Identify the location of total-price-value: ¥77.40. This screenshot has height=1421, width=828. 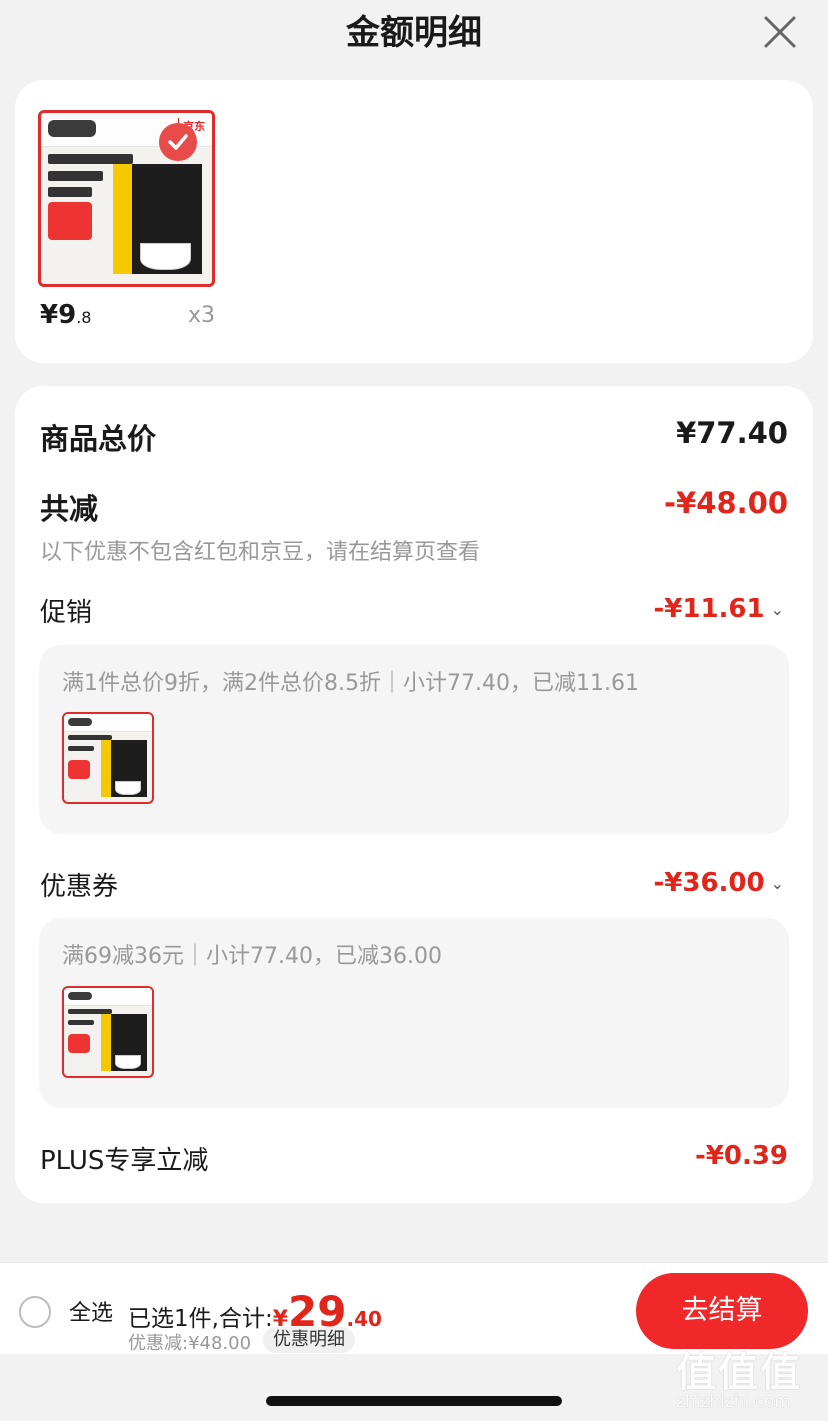
(732, 433).